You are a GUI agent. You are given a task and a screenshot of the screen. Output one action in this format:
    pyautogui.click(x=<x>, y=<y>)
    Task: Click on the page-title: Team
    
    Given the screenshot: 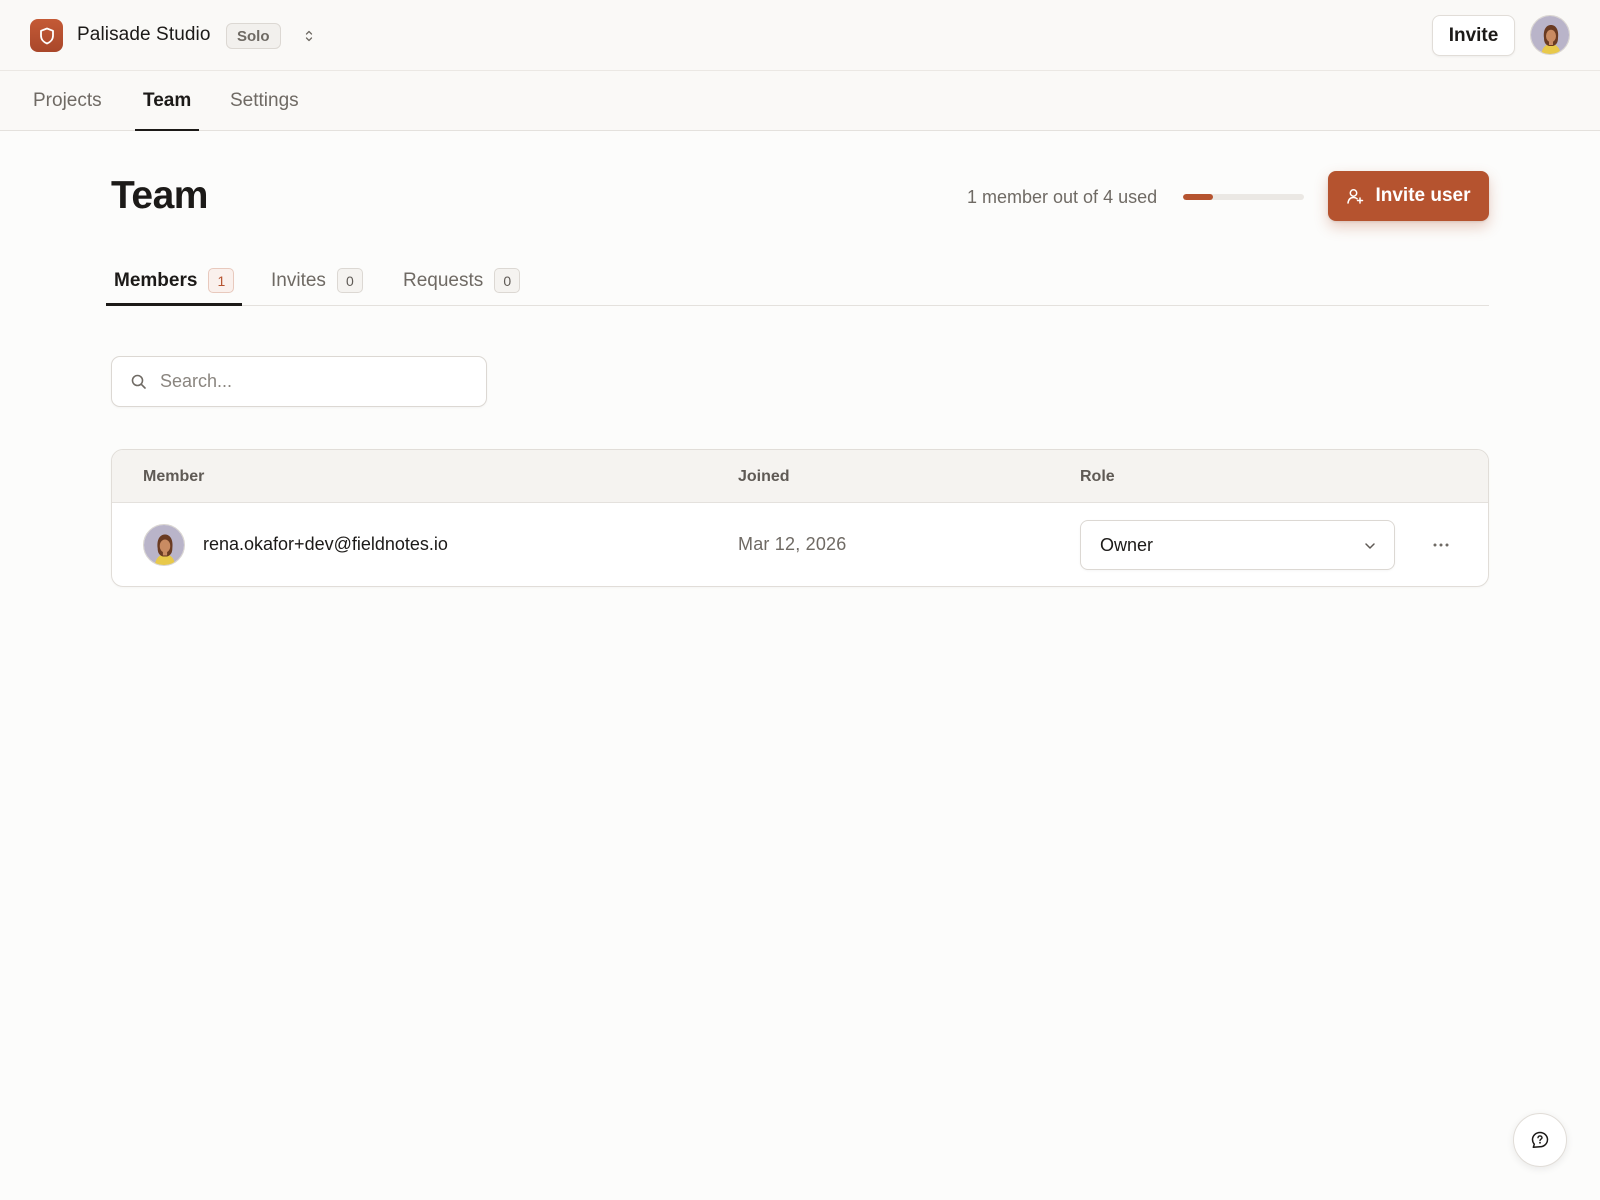 What is the action you would take?
    pyautogui.click(x=160, y=195)
    